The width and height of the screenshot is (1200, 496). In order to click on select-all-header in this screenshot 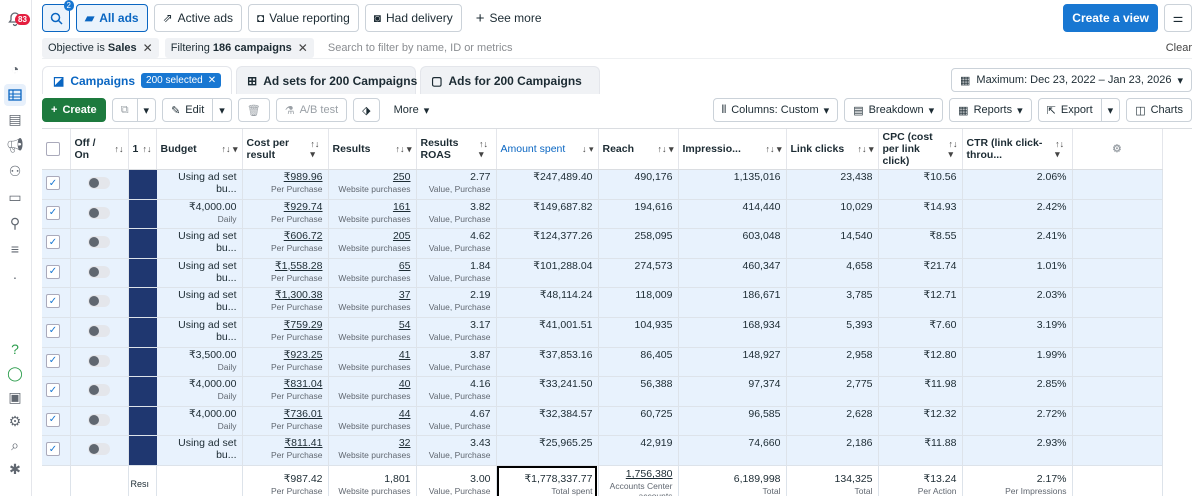, I will do `click(56, 149)`.